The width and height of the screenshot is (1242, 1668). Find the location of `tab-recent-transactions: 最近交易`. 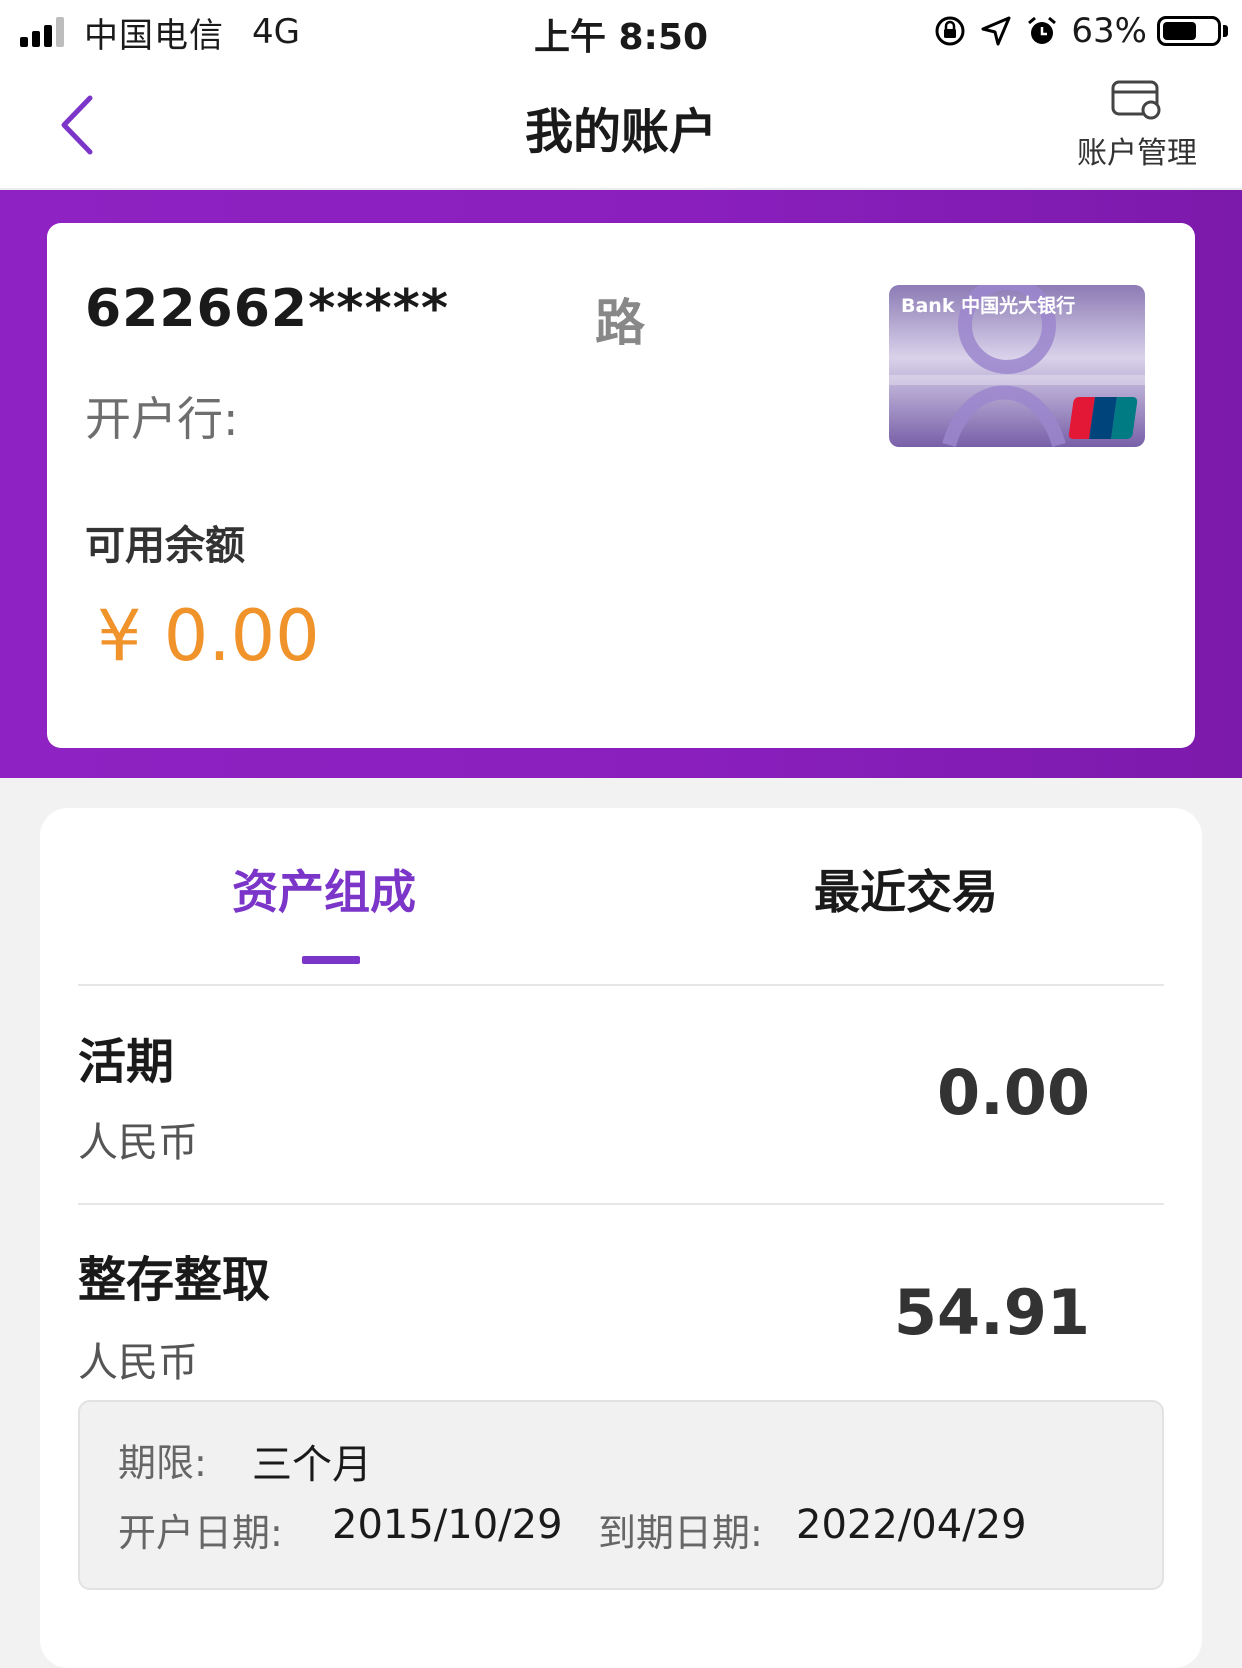

tab-recent-transactions: 最近交易 is located at coordinates (906, 889).